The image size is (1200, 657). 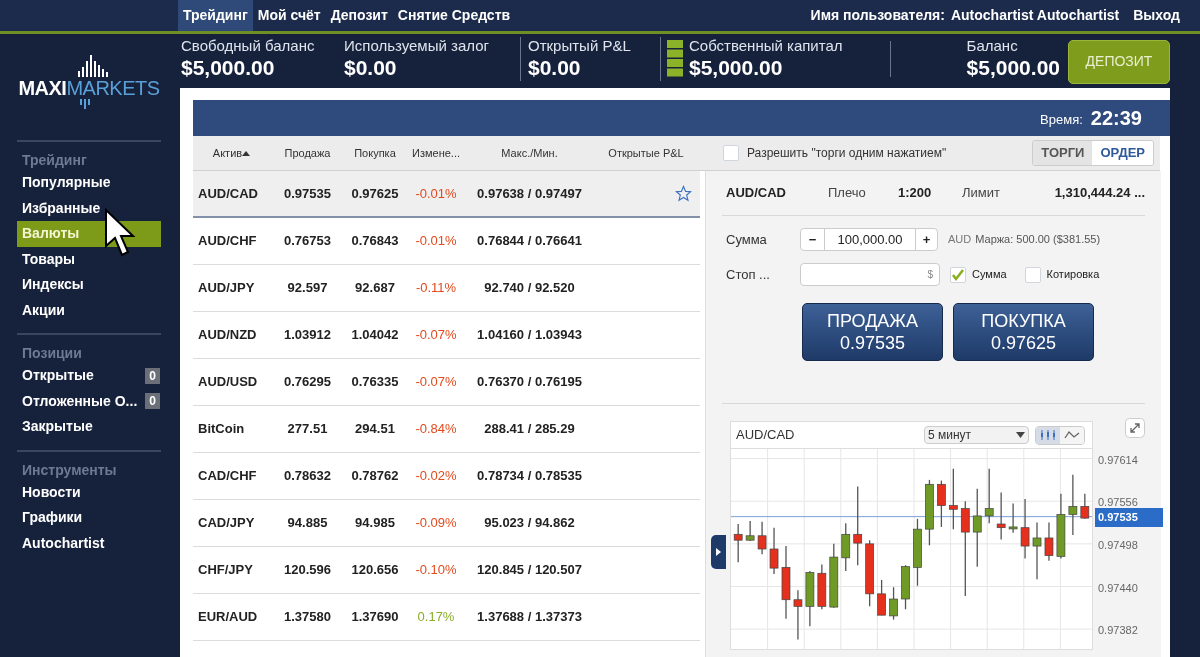 What do you see at coordinates (529, 241) in the screenshot?
I see `table-cell-text: 0.76844 / 0.76641` at bounding box center [529, 241].